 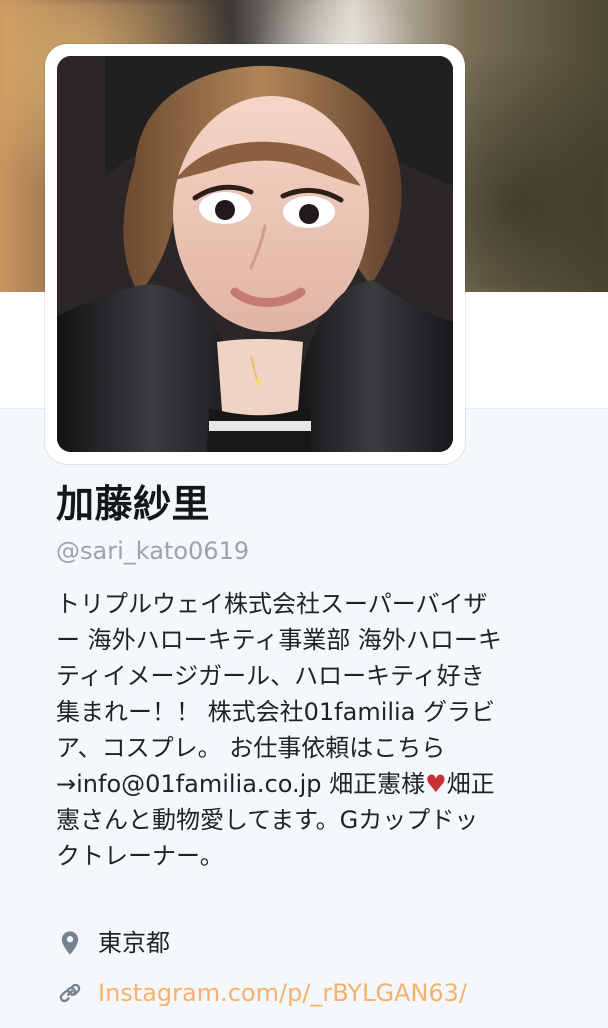 What do you see at coordinates (140, 856) in the screenshot?
I see `bio-line: クトレーナー。` at bounding box center [140, 856].